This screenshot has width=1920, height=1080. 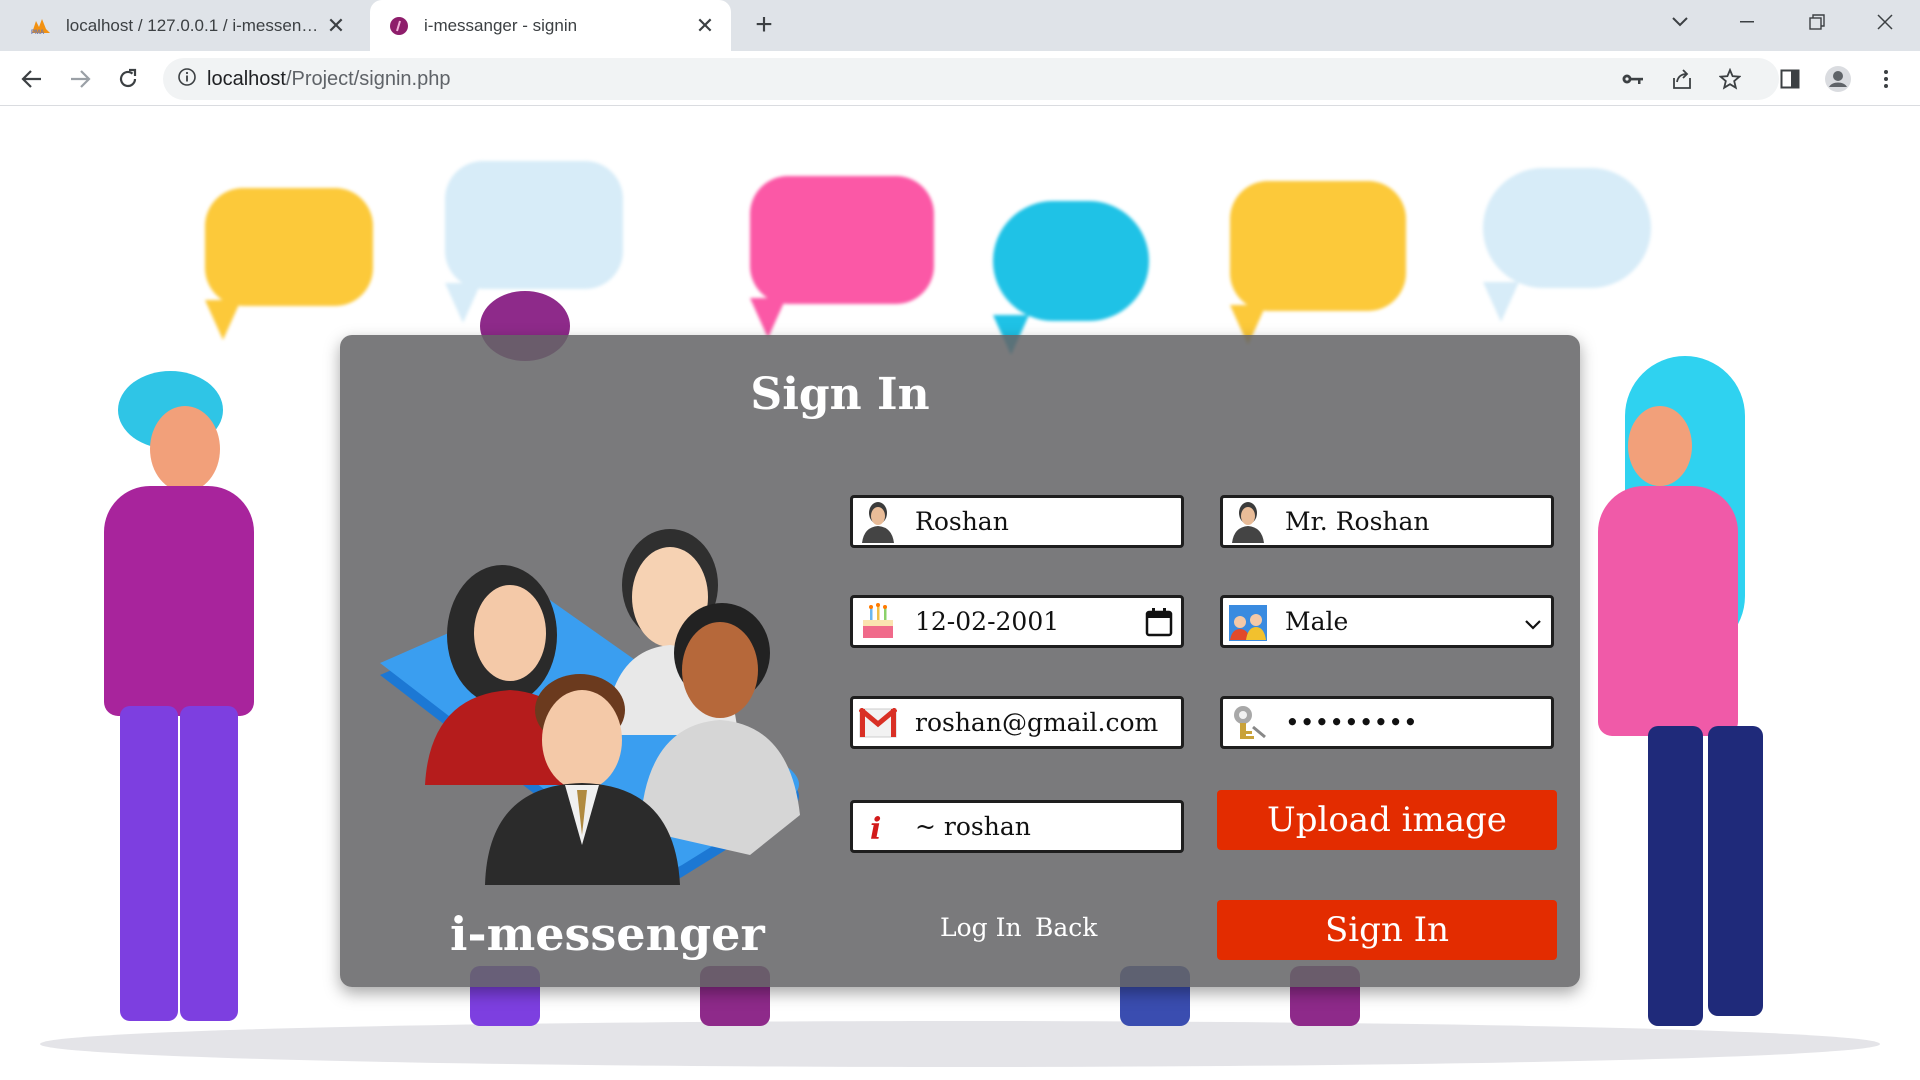 What do you see at coordinates (1248, 723) in the screenshot?
I see `key-lock-icon` at bounding box center [1248, 723].